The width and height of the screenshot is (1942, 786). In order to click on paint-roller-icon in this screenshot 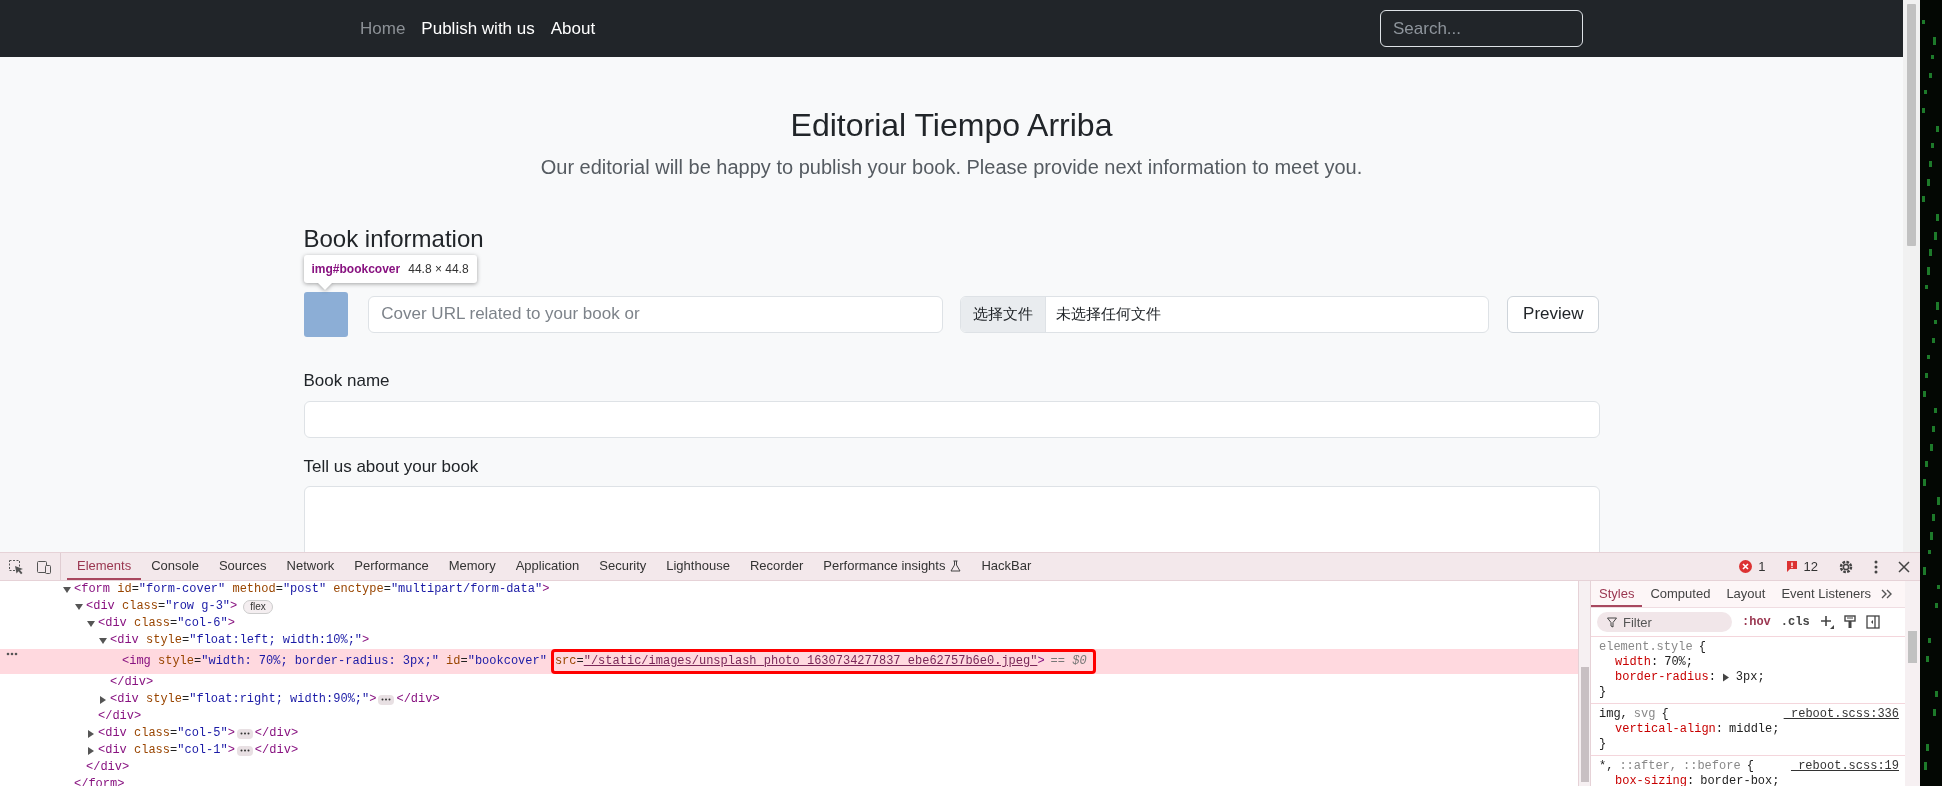, I will do `click(1849, 622)`.